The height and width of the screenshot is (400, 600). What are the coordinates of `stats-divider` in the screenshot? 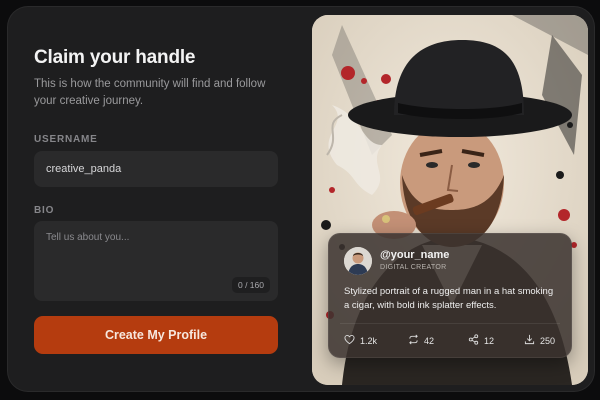 It's located at (450, 323).